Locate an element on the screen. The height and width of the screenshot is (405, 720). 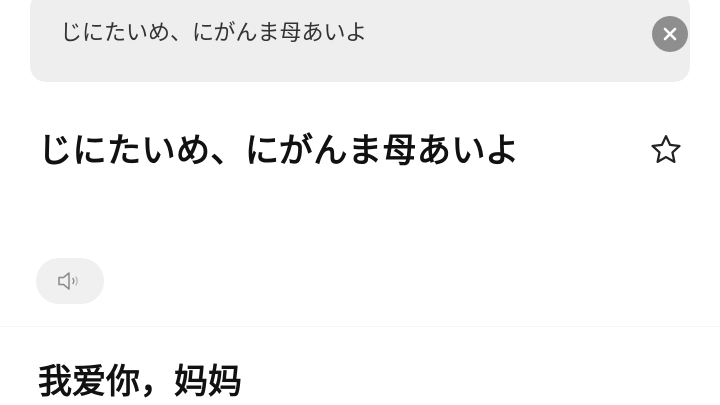
favorite-button is located at coordinates (666, 150).